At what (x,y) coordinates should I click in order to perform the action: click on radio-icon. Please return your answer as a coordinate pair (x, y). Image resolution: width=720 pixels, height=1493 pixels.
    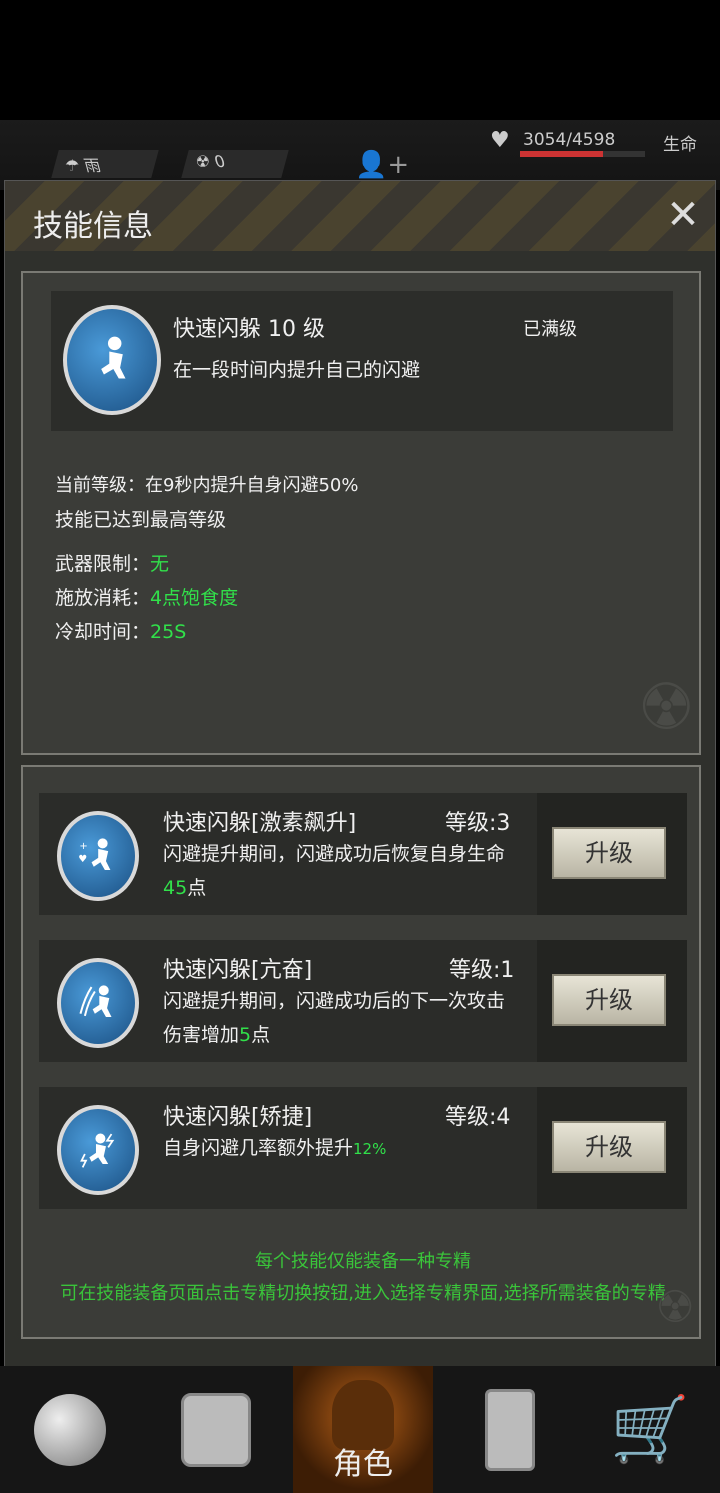
    Looking at the image, I should click on (510, 1429).